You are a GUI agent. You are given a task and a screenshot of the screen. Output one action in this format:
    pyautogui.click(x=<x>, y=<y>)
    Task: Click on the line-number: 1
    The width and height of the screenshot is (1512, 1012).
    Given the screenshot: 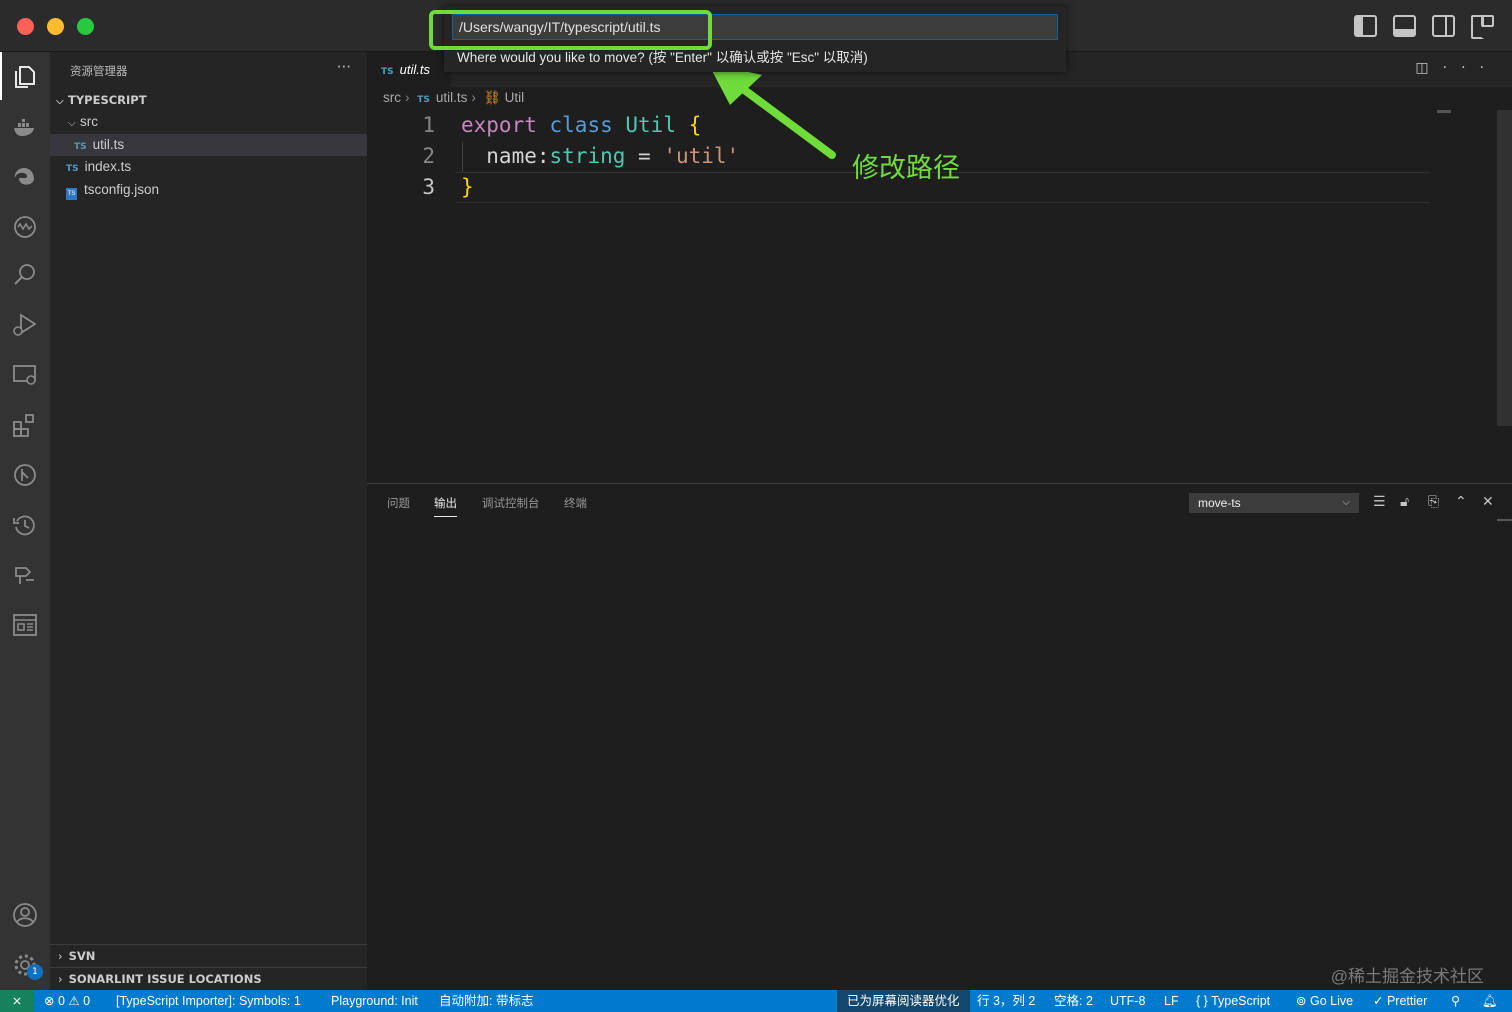 What is the action you would take?
    pyautogui.click(x=428, y=125)
    